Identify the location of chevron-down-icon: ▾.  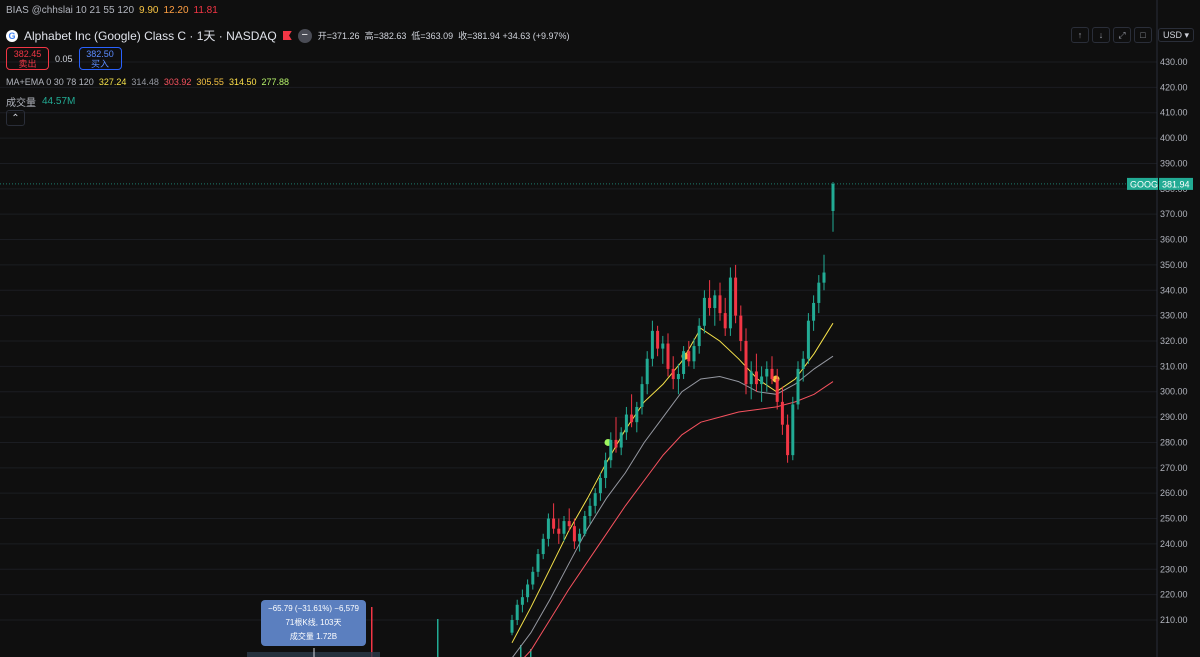
(1186, 34).